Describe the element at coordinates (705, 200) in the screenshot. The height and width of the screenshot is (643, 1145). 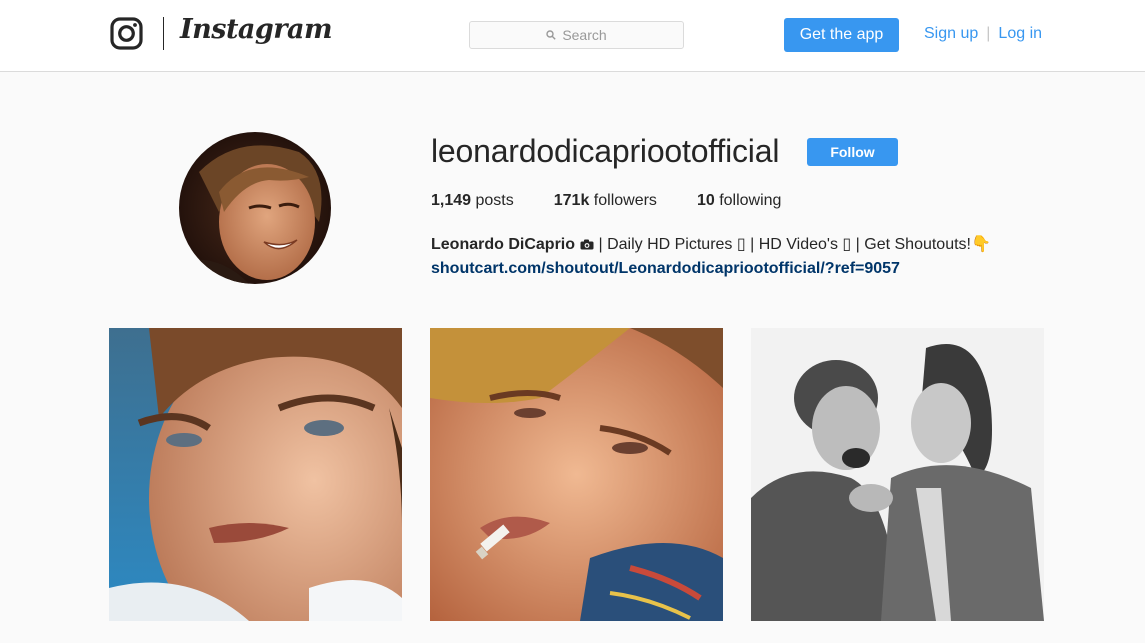
I see `following-count: 10` at that location.